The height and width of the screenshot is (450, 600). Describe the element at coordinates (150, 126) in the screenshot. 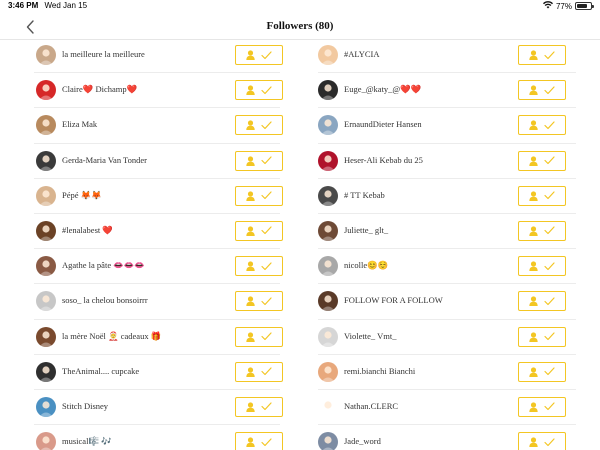

I see `follower-row: Eliza Mak` at that location.